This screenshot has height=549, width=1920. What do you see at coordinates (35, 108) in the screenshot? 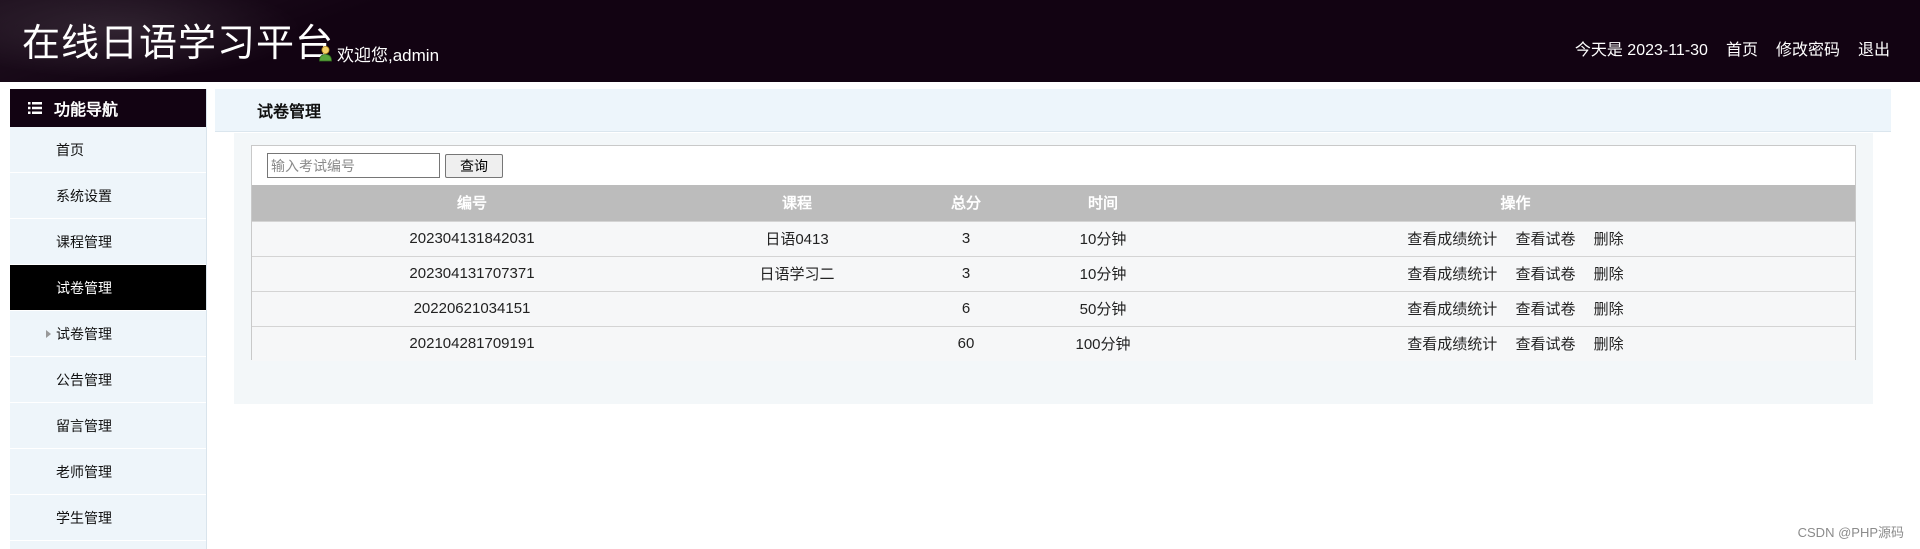
I see `list-icon` at bounding box center [35, 108].